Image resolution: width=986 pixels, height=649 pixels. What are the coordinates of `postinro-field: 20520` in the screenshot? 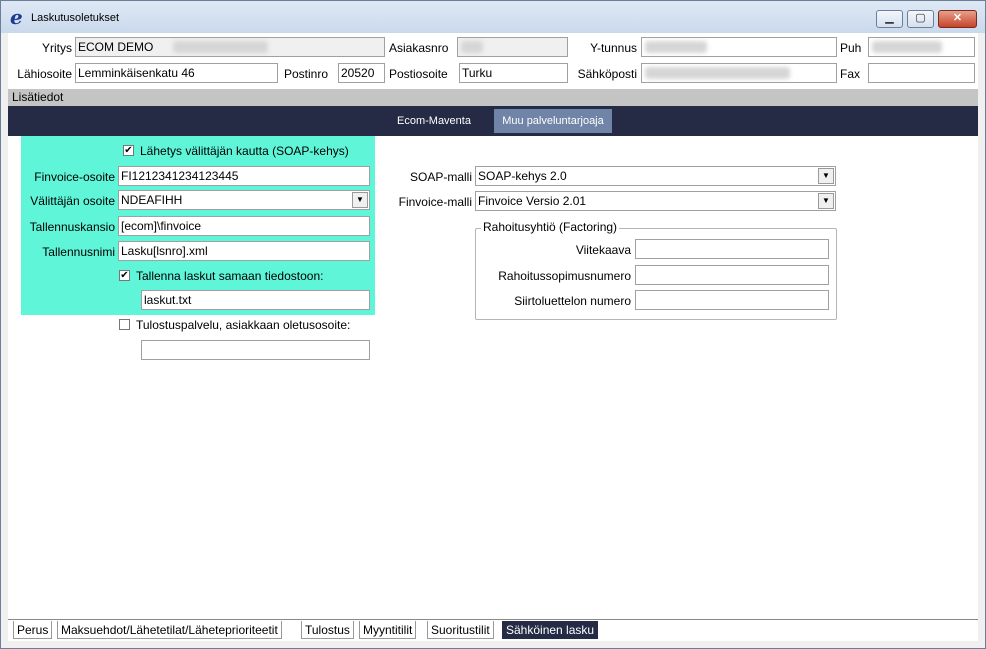 It's located at (361, 73).